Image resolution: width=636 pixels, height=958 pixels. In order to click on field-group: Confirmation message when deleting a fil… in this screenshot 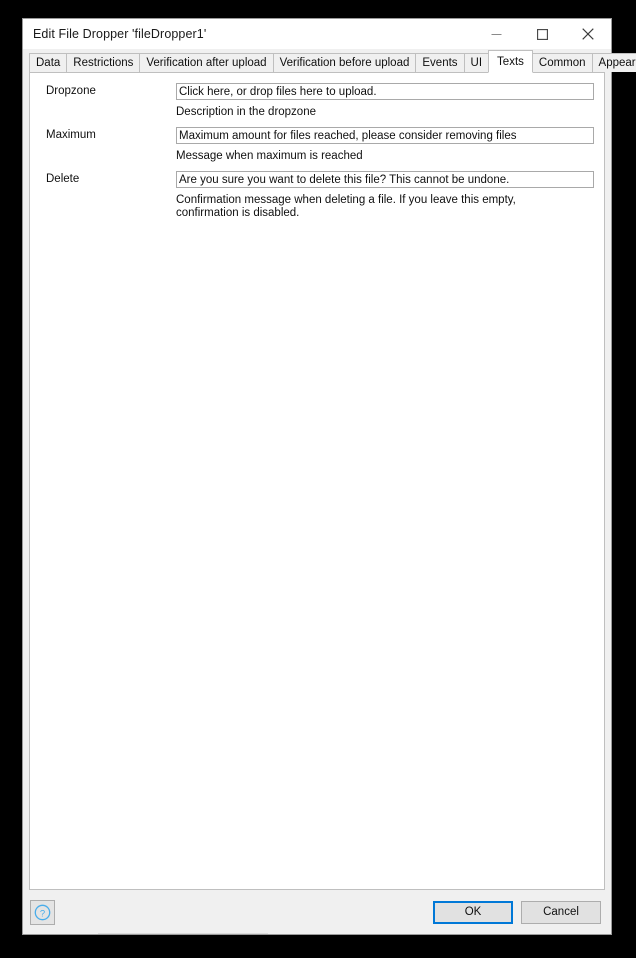, I will do `click(390, 195)`.